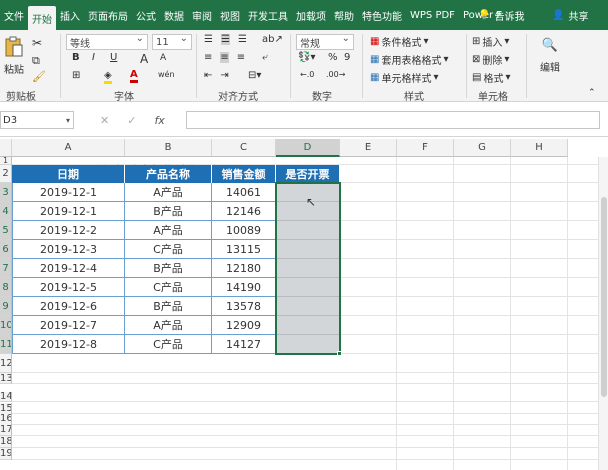 The height and width of the screenshot is (470, 608). Describe the element at coordinates (107, 41) in the screenshot. I see `font-name-dropdown: 等线` at that location.